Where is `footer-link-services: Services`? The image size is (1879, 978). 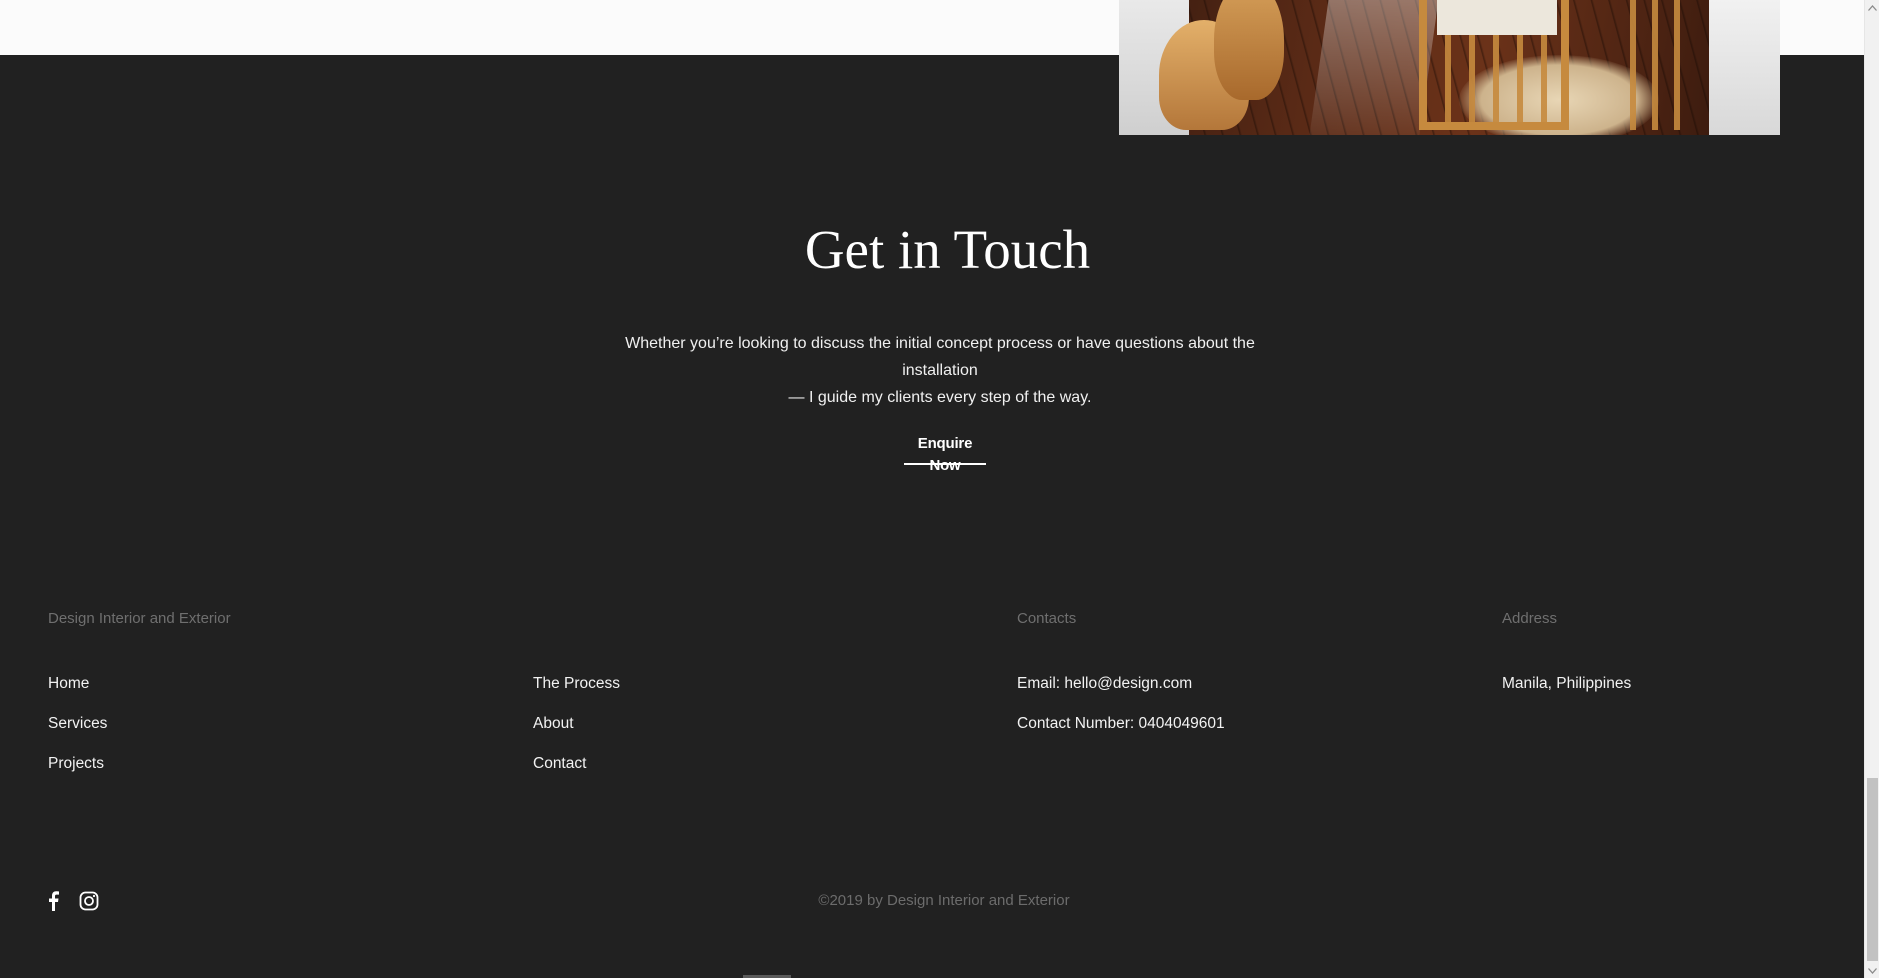 footer-link-services: Services is located at coordinates (77, 724).